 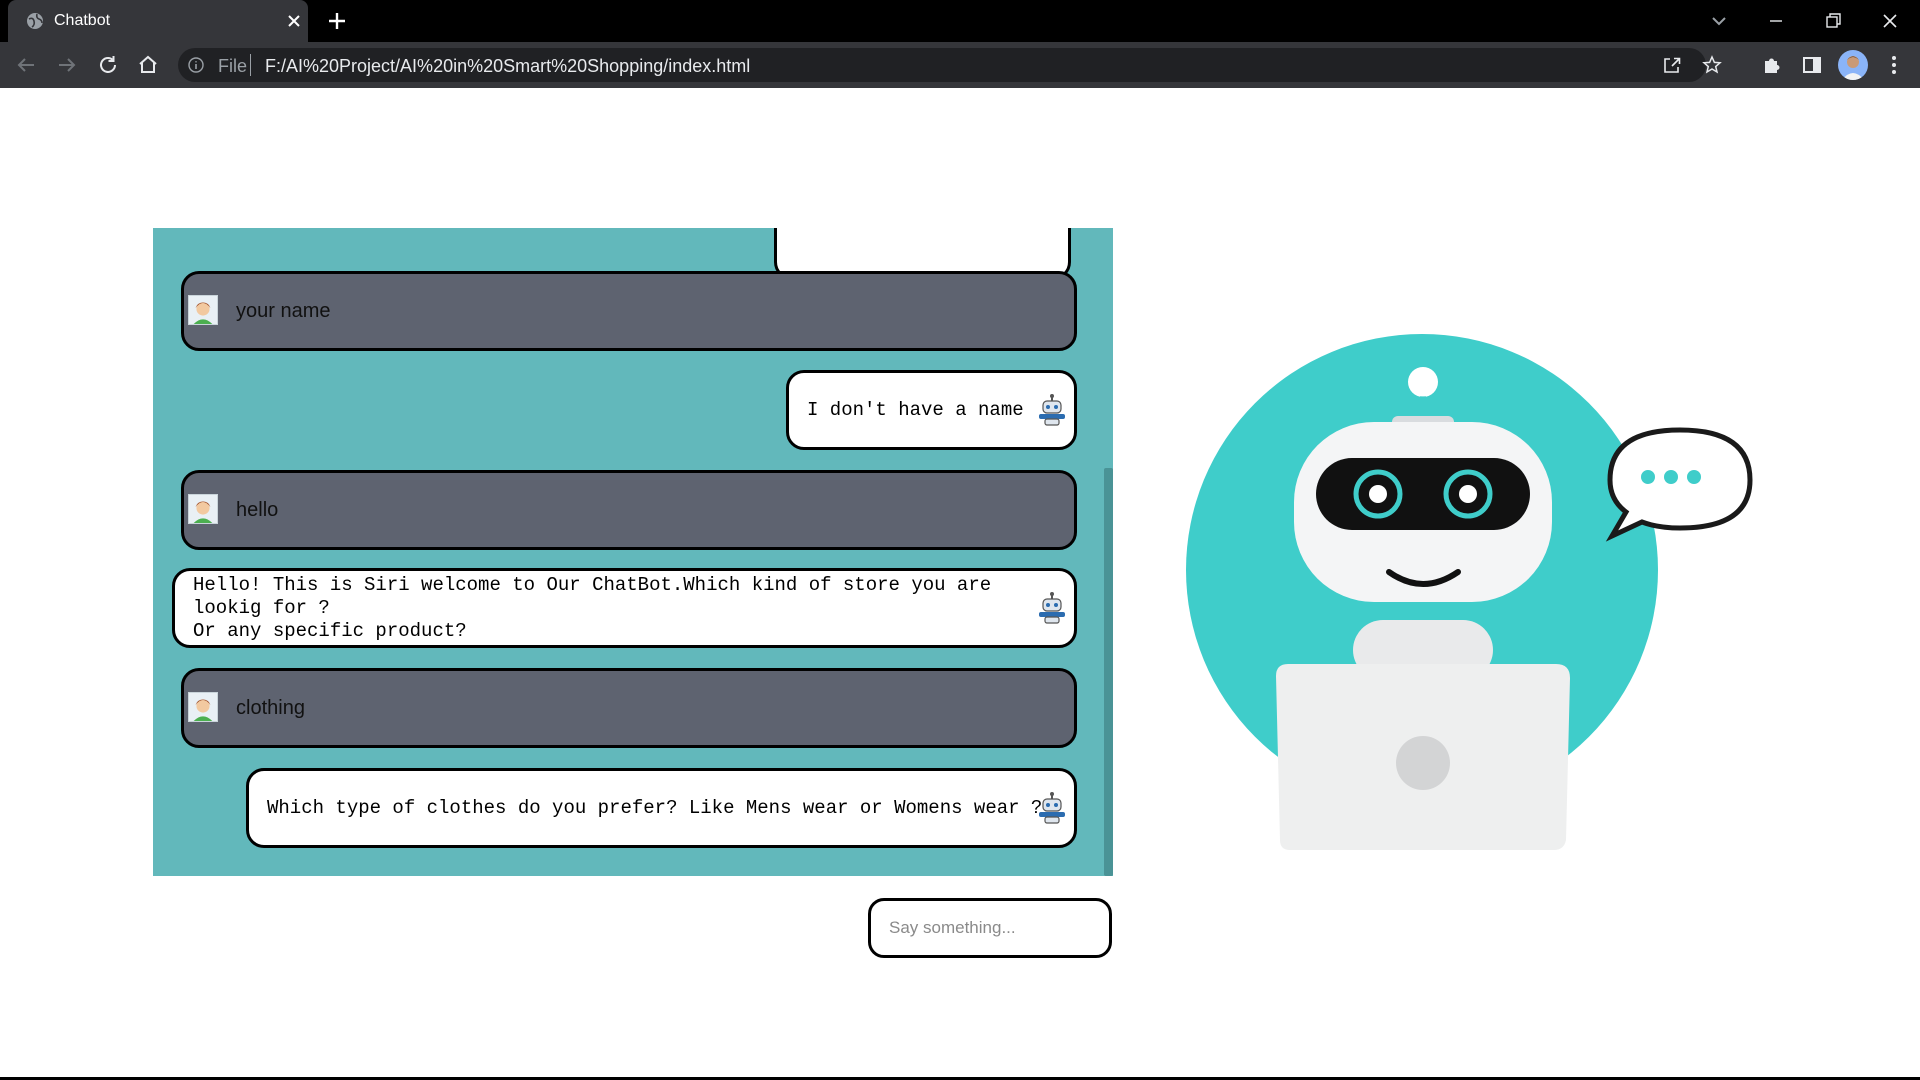 I want to click on side-panel-icon, so click(x=1812, y=65).